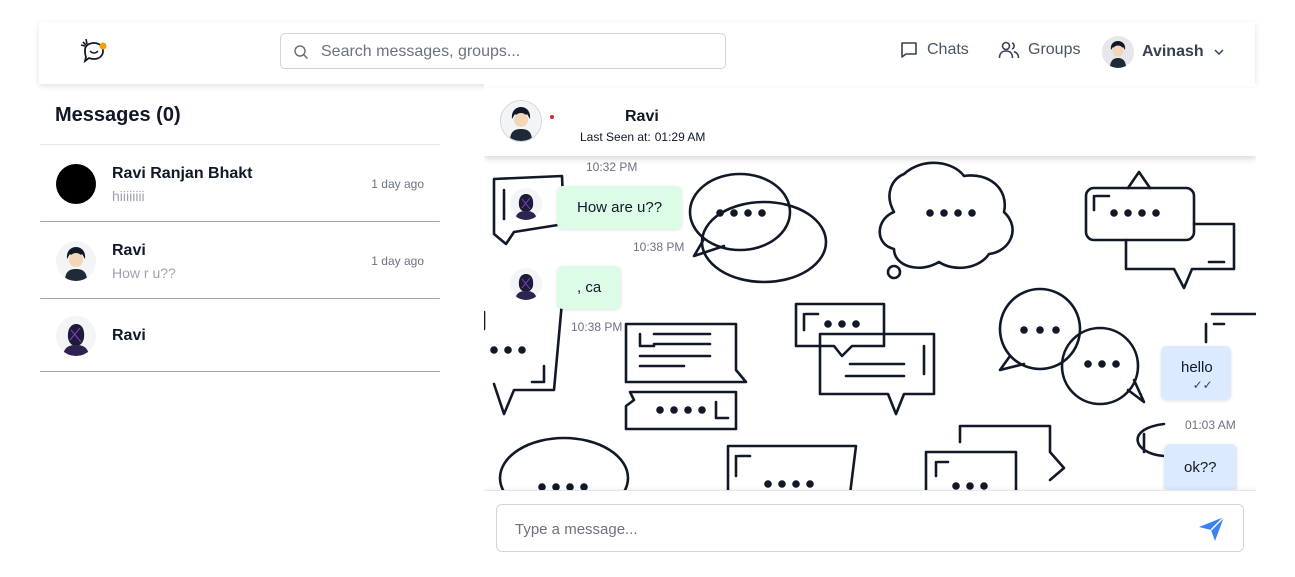  Describe the element at coordinates (845, 529) in the screenshot. I see `message-input` at that location.